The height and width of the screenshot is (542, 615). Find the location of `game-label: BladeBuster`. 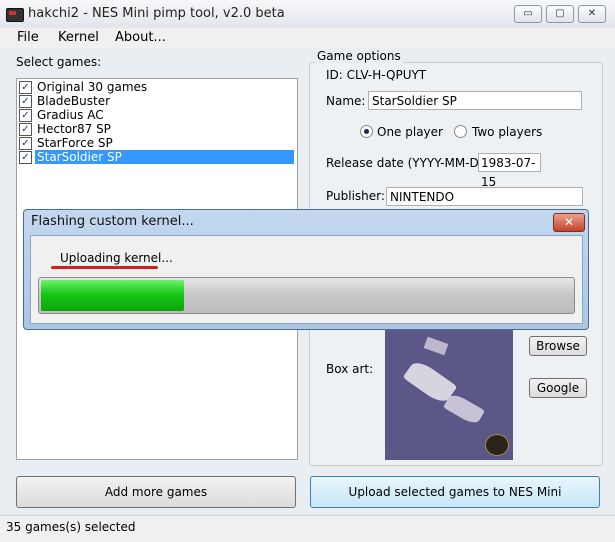

game-label: BladeBuster is located at coordinates (74, 101).